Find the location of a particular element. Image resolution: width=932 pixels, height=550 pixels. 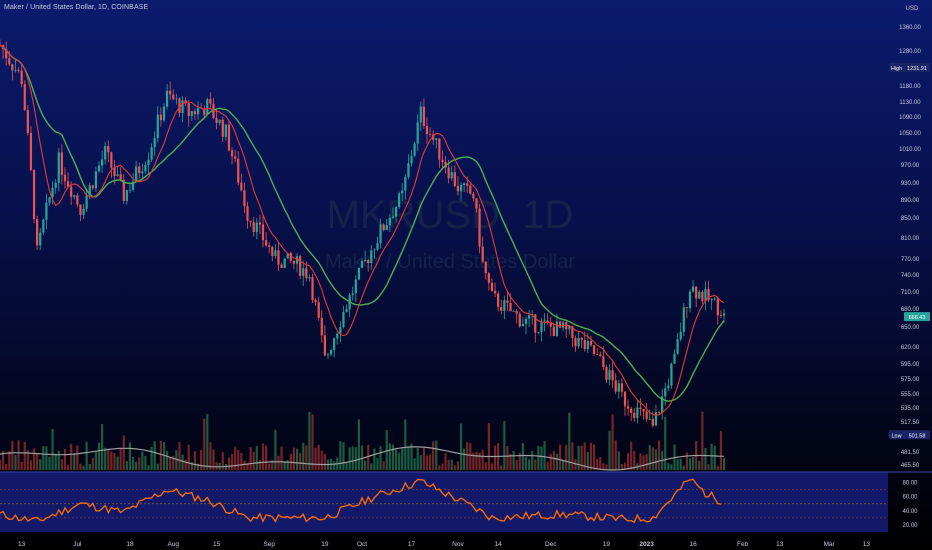

price-tick-label: 1050.00 is located at coordinates (910, 134).